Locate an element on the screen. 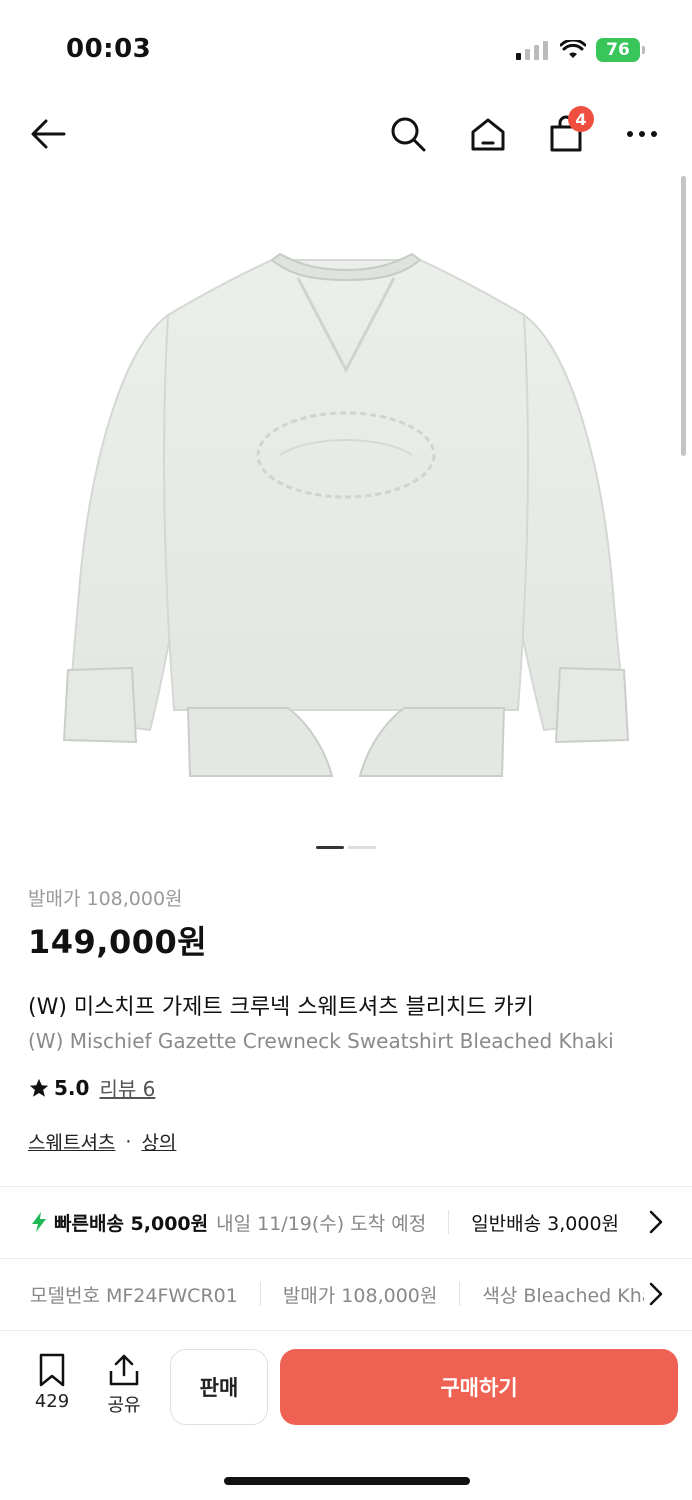 The height and width of the screenshot is (1500, 692). delivery-chevron is located at coordinates (656, 1222).